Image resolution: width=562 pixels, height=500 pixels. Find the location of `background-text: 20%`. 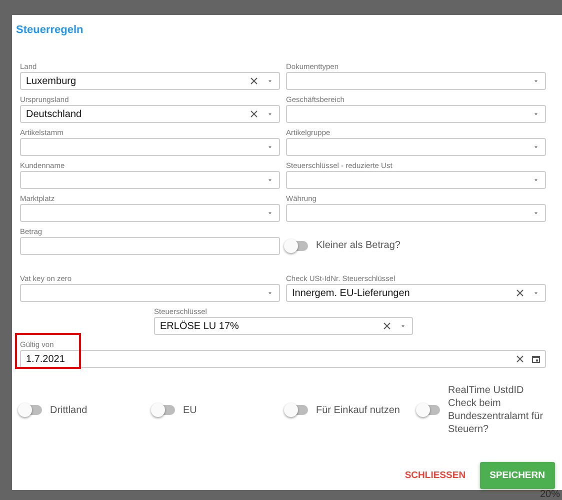

background-text: 20% is located at coordinates (550, 494).